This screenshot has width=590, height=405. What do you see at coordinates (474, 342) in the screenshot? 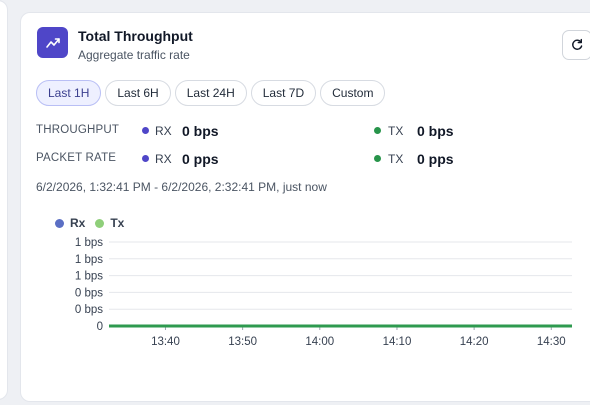
I see `x-tick-label: 14:20` at bounding box center [474, 342].